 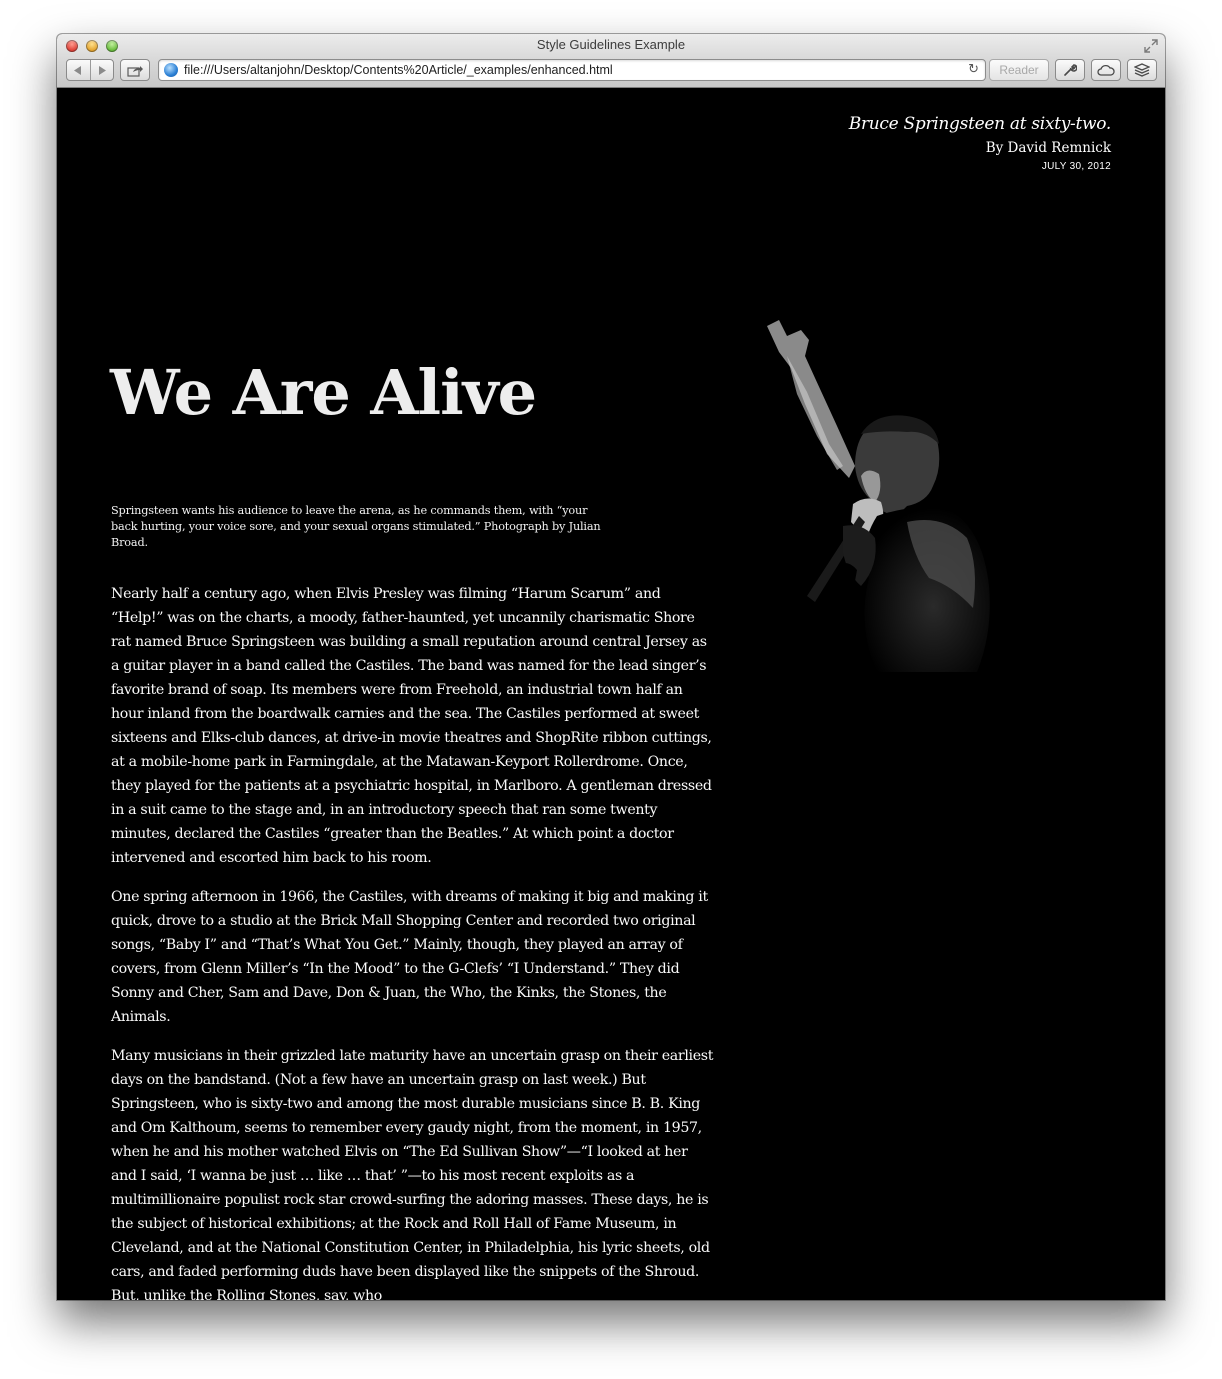 I want to click on share-button, so click(x=135, y=70).